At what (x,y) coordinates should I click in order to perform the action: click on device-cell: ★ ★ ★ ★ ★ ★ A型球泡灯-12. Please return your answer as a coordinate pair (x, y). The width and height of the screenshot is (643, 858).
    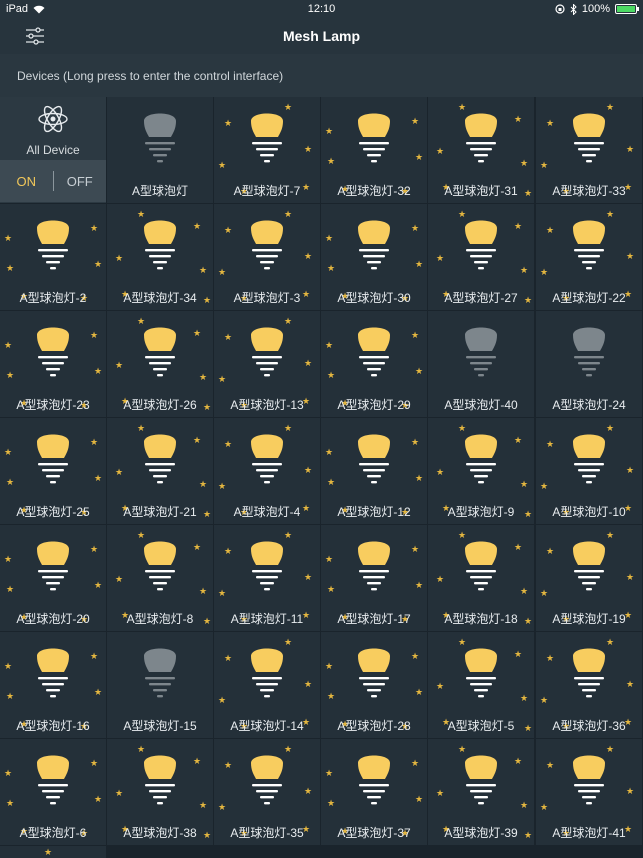
    Looking at the image, I should click on (374, 471).